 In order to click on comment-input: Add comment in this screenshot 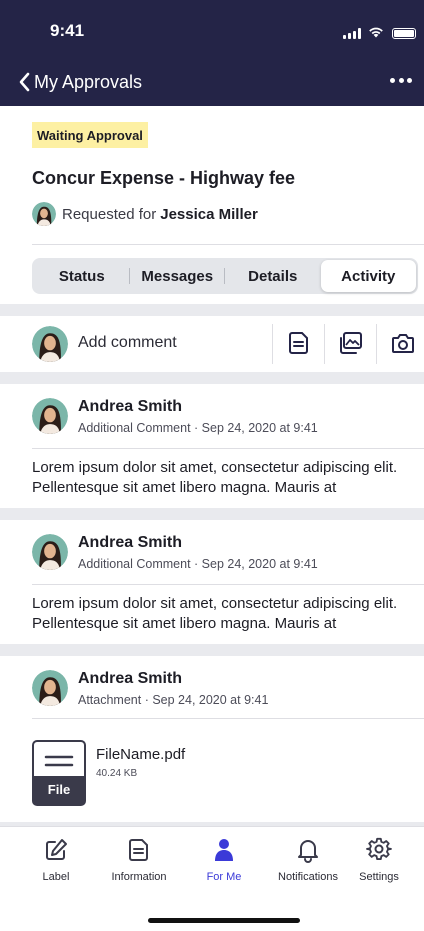, I will do `click(127, 343)`.